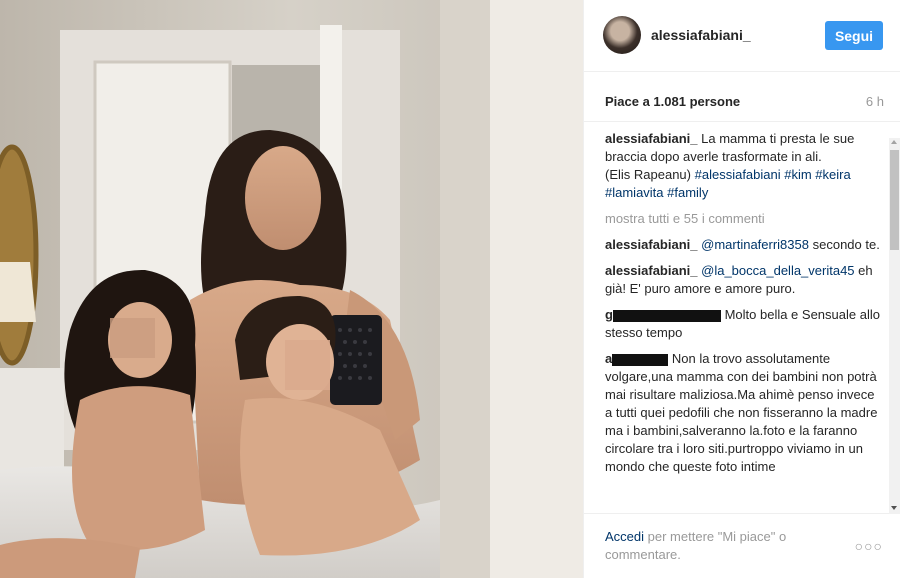 The height and width of the screenshot is (578, 900). I want to click on avatar, so click(622, 35).